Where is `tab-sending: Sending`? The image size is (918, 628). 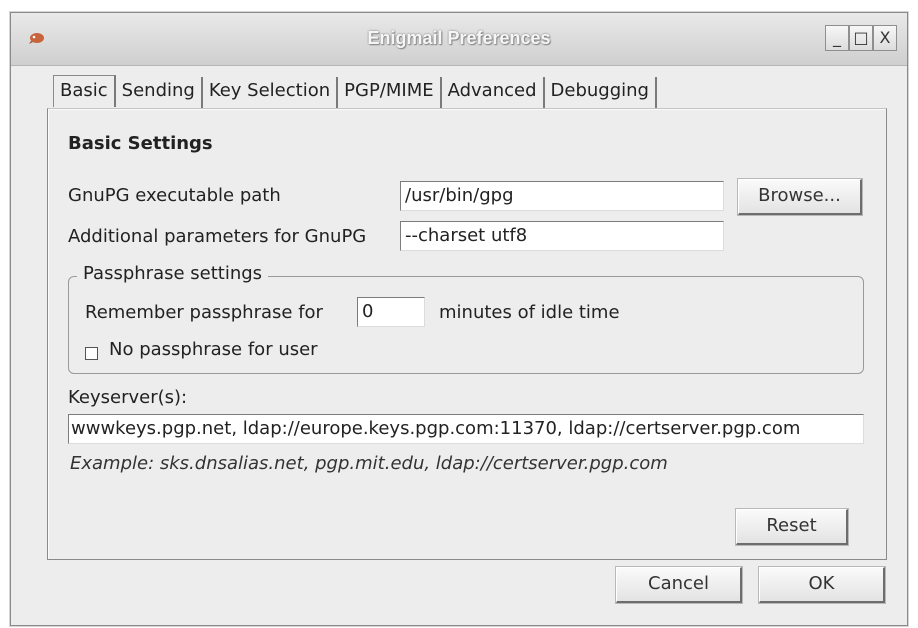 tab-sending: Sending is located at coordinates (159, 93).